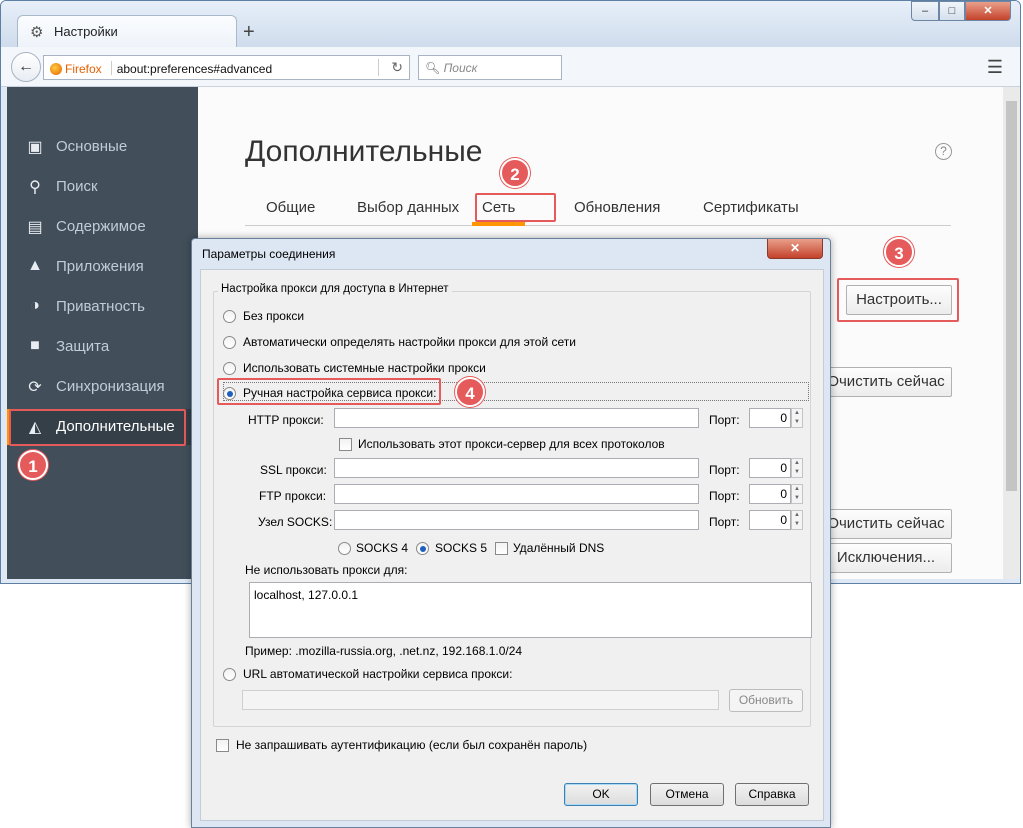 This screenshot has width=1023, height=828. I want to click on scrollbar, so click(1011, 333).